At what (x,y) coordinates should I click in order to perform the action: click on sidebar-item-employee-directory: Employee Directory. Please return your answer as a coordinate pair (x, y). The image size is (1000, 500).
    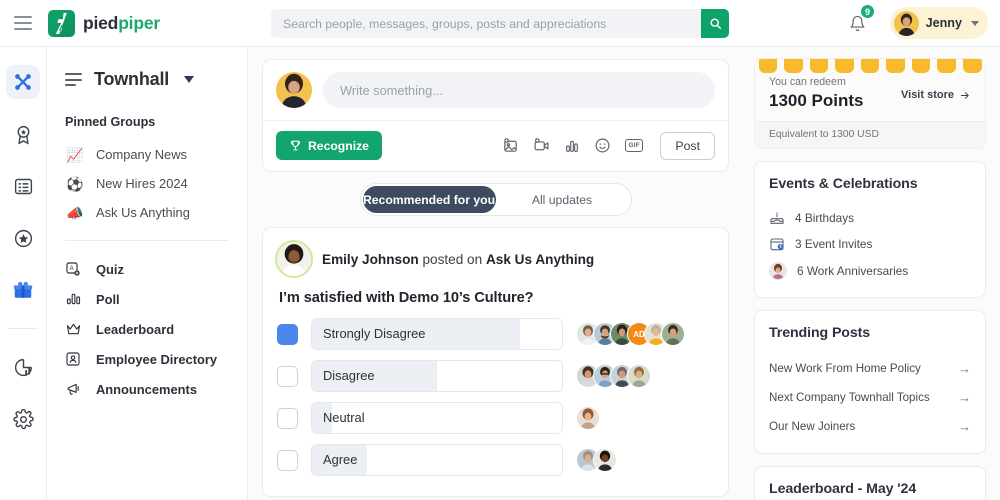
    Looking at the image, I should click on (147, 359).